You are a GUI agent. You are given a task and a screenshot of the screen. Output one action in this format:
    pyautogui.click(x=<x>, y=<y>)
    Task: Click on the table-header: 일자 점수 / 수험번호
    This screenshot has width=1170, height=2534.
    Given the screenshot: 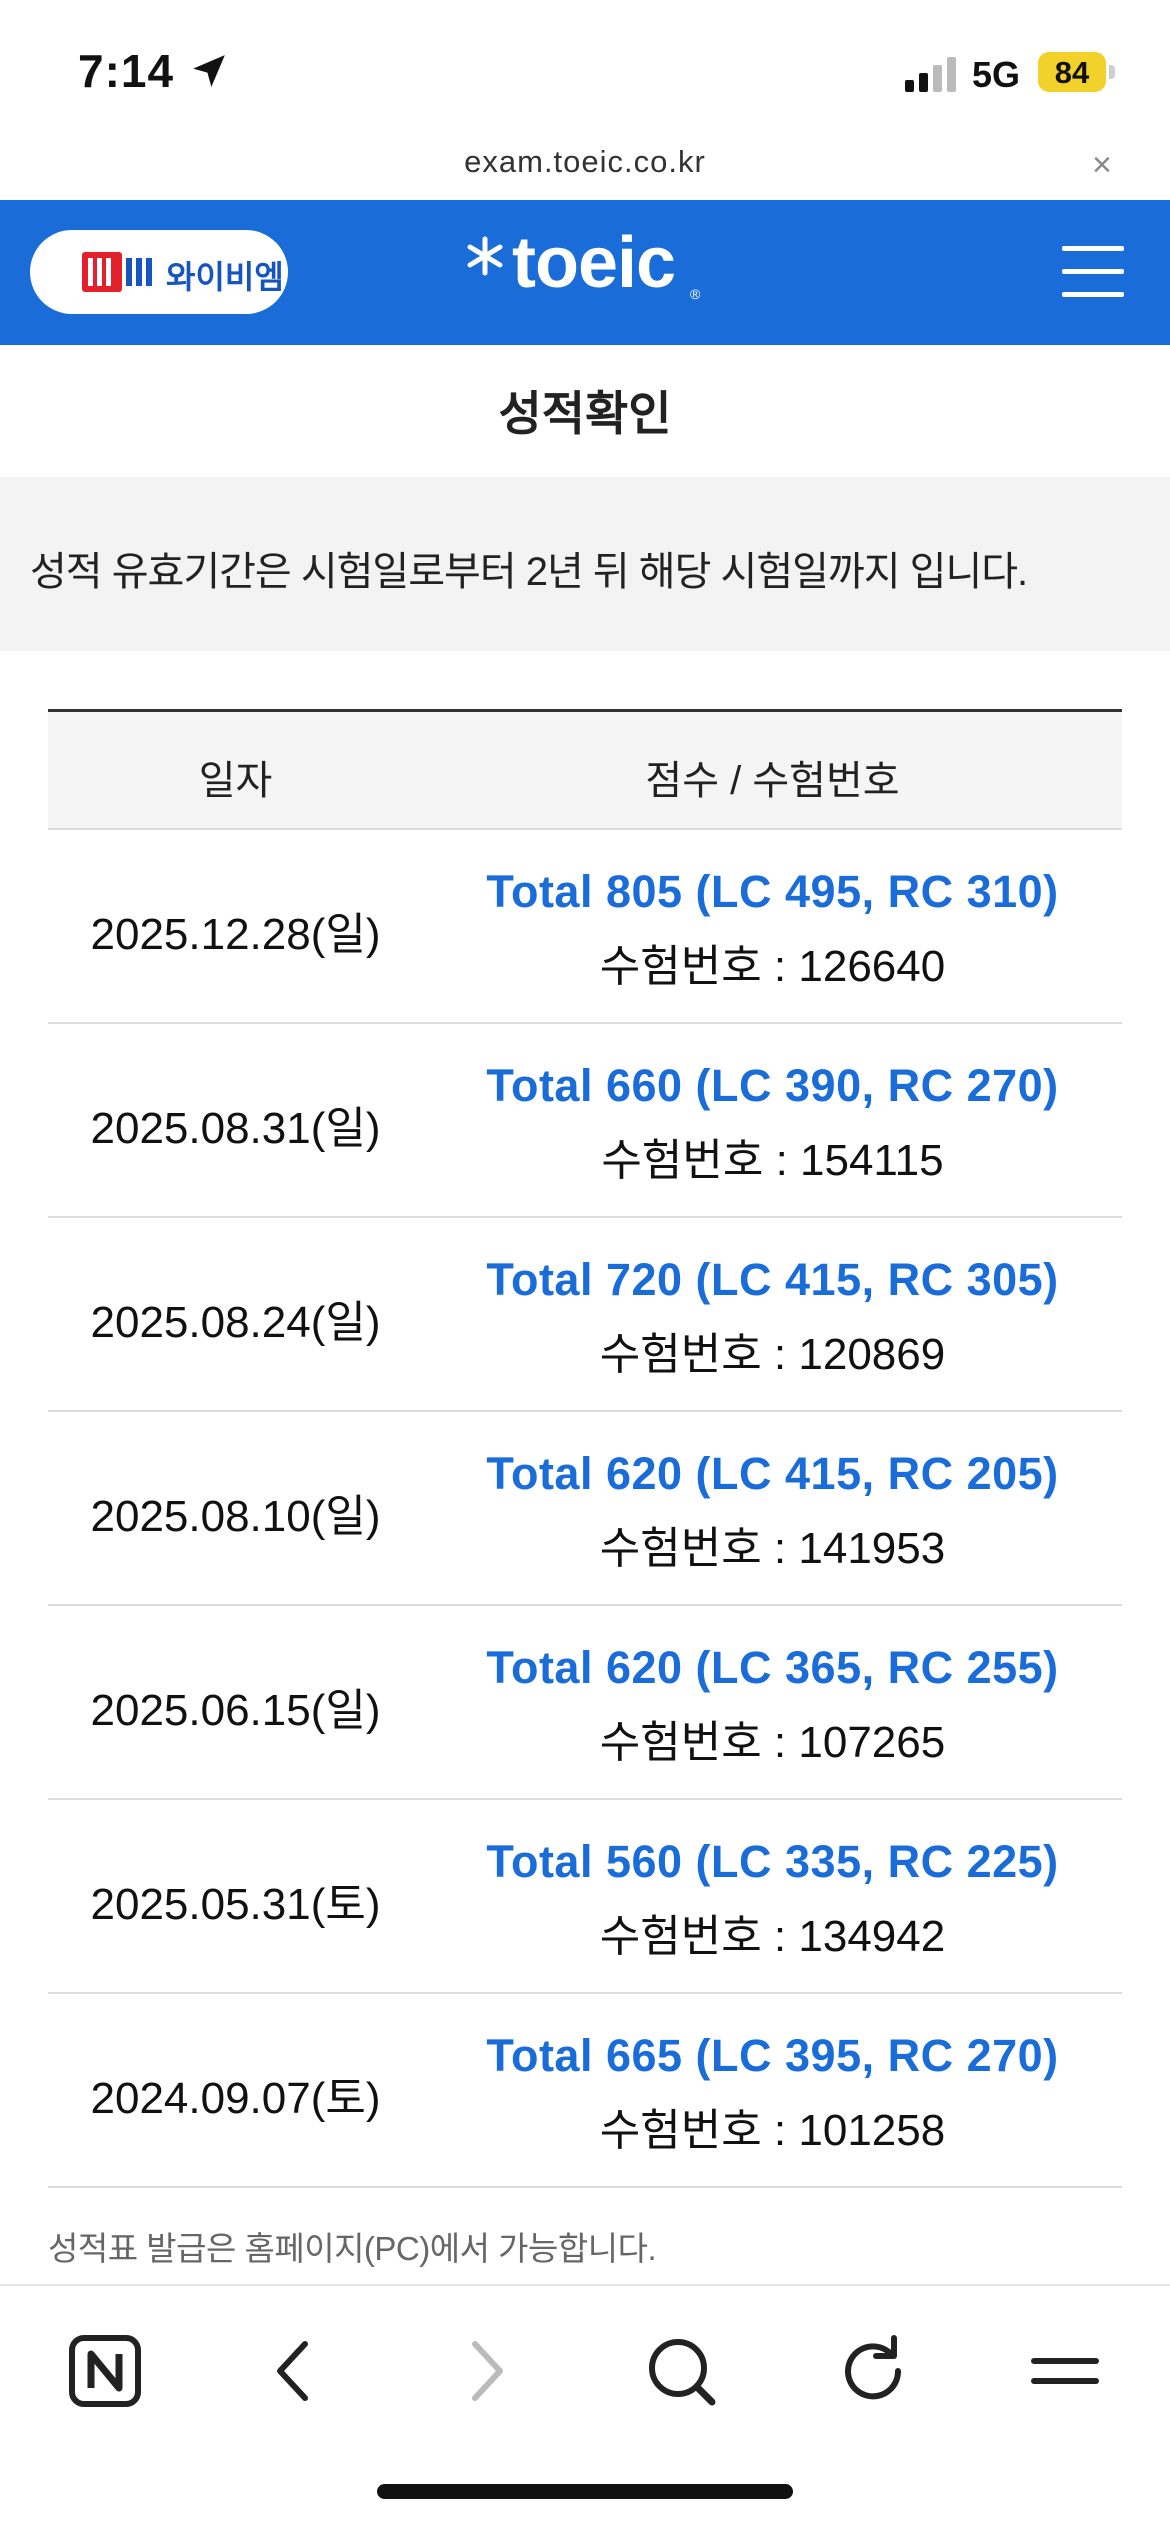 What is the action you would take?
    pyautogui.click(x=585, y=769)
    